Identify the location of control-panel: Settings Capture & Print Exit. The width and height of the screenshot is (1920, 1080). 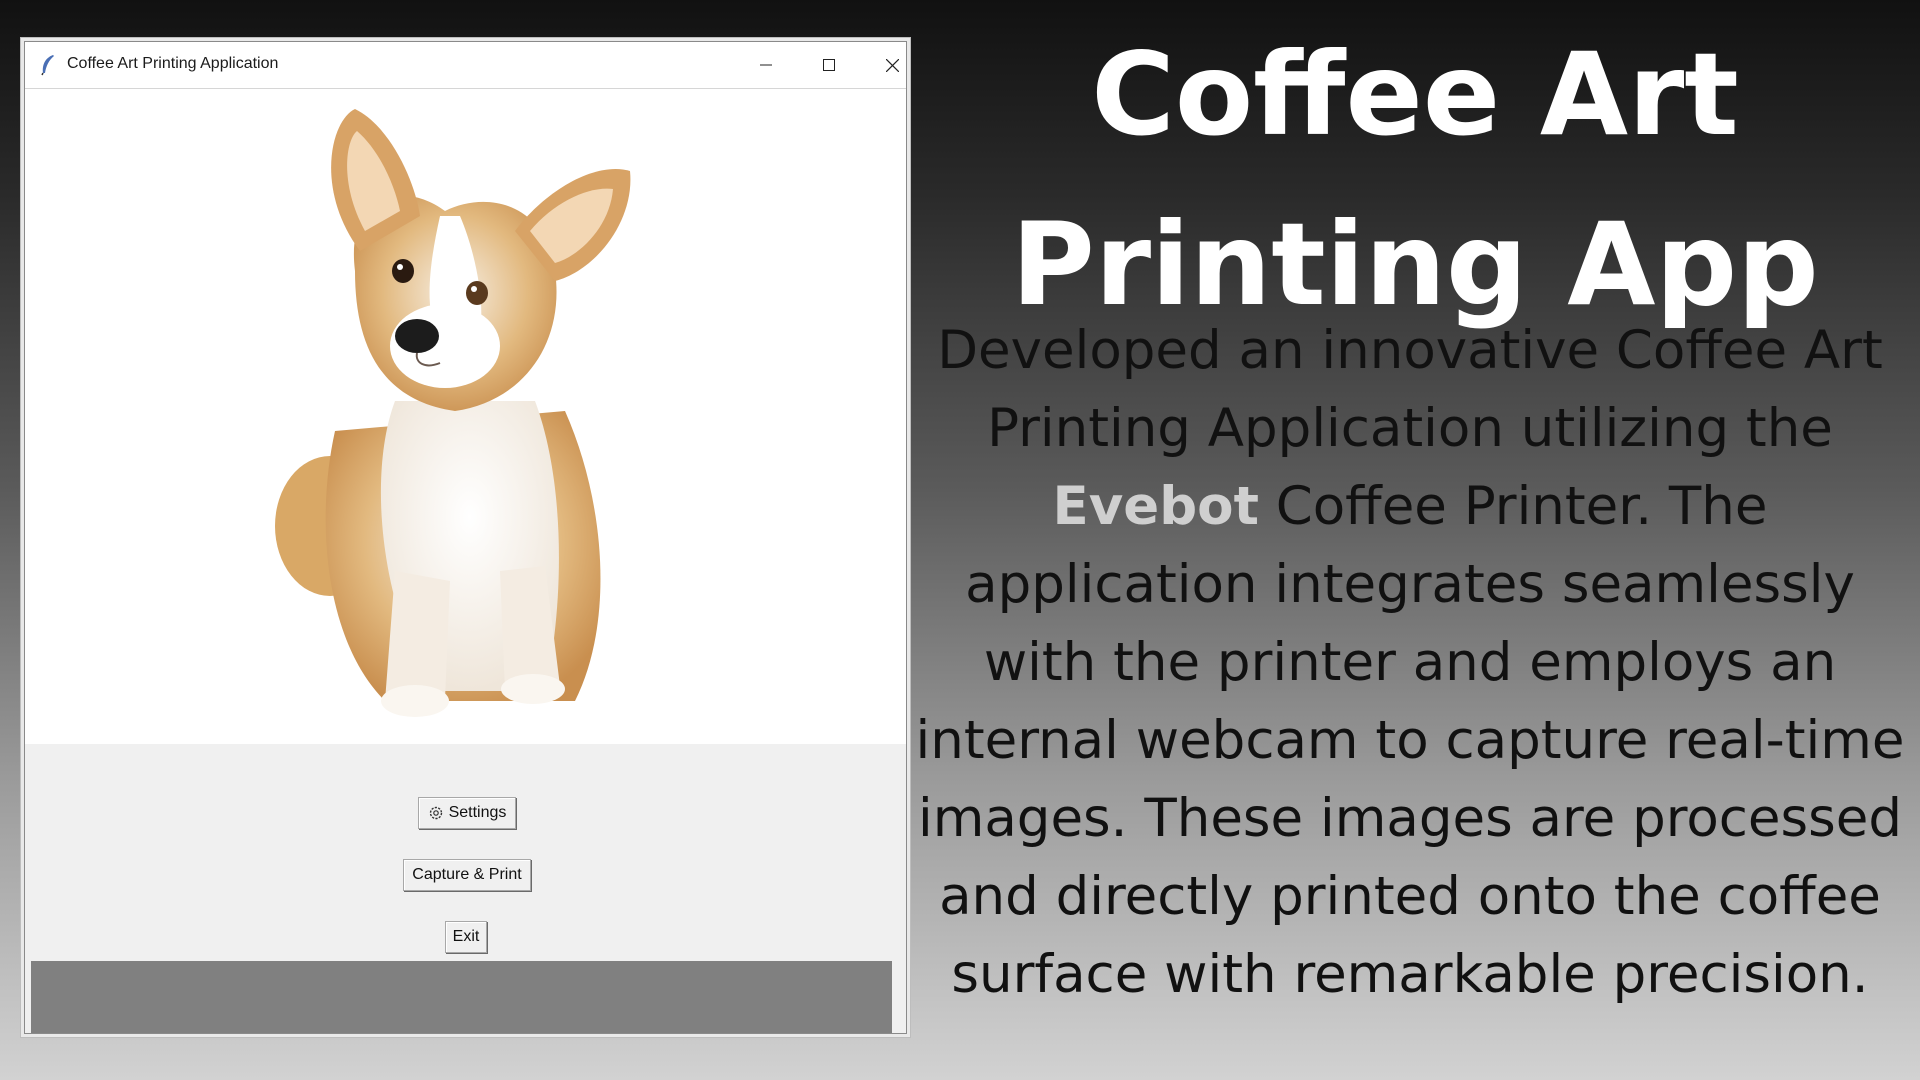
(465, 888).